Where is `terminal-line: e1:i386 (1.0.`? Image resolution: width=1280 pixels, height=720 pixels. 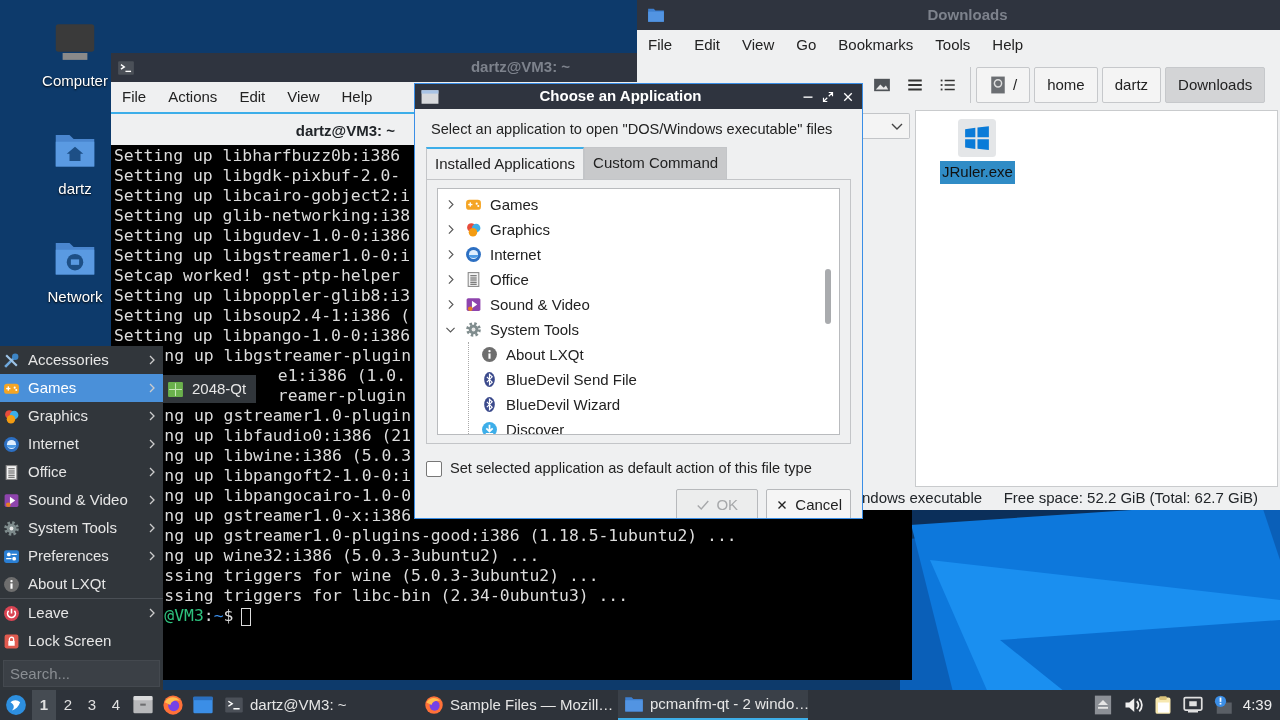 terminal-line: e1:i386 (1.0. is located at coordinates (342, 376).